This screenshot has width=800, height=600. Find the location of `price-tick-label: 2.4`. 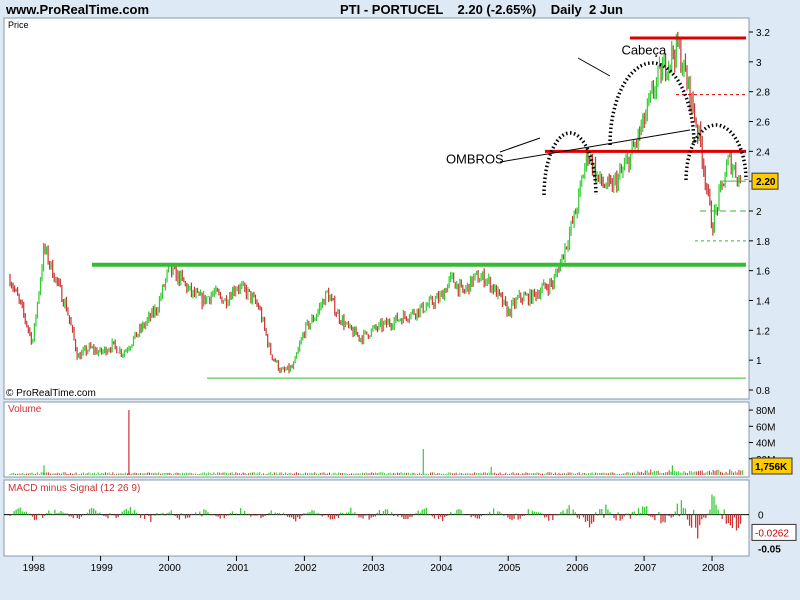

price-tick-label: 2.4 is located at coordinates (763, 152).